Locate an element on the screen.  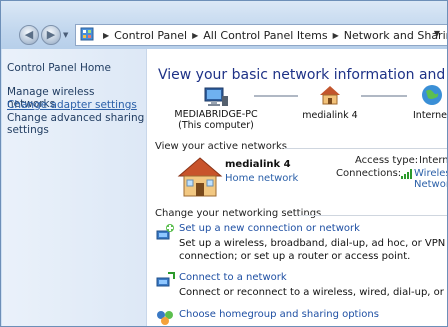
homegroup-sharing-link: Choose homegroup and sharing options is located at coordinates (279, 314).